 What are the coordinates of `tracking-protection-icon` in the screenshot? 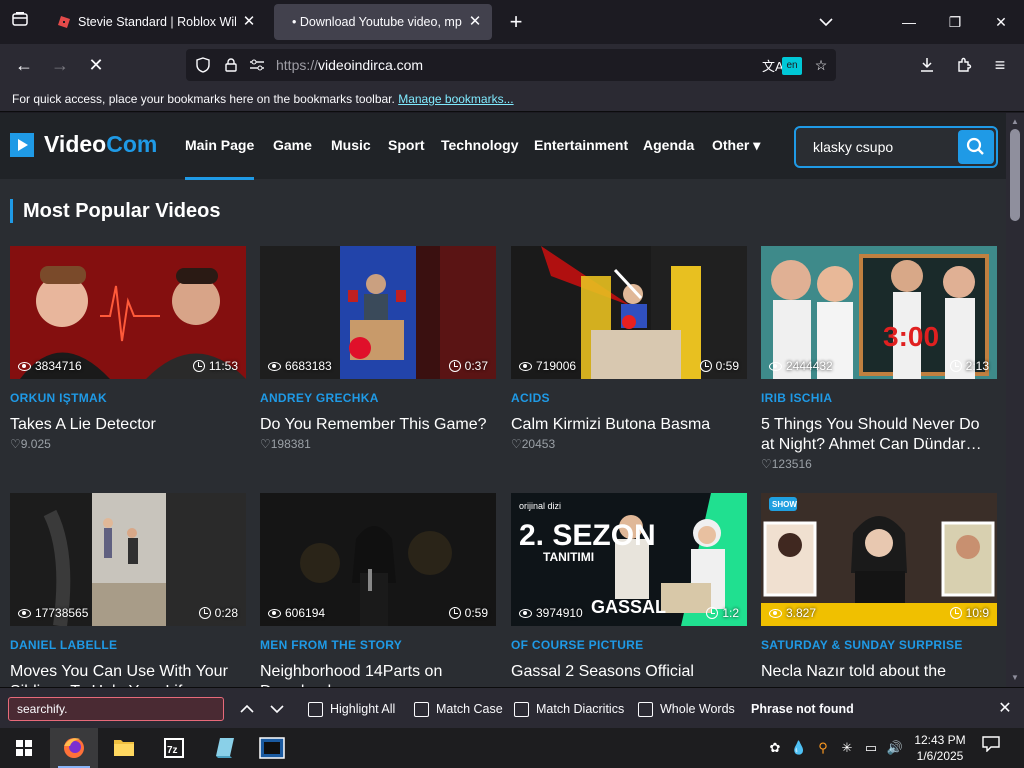 It's located at (203, 65).